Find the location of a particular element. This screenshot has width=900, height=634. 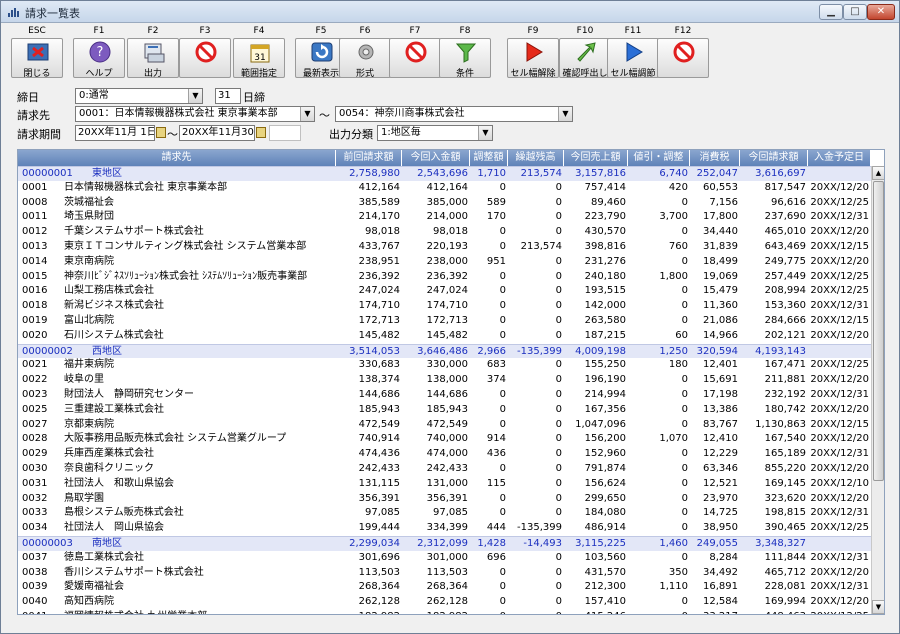

column-header: 今回入金額 is located at coordinates (436, 158).